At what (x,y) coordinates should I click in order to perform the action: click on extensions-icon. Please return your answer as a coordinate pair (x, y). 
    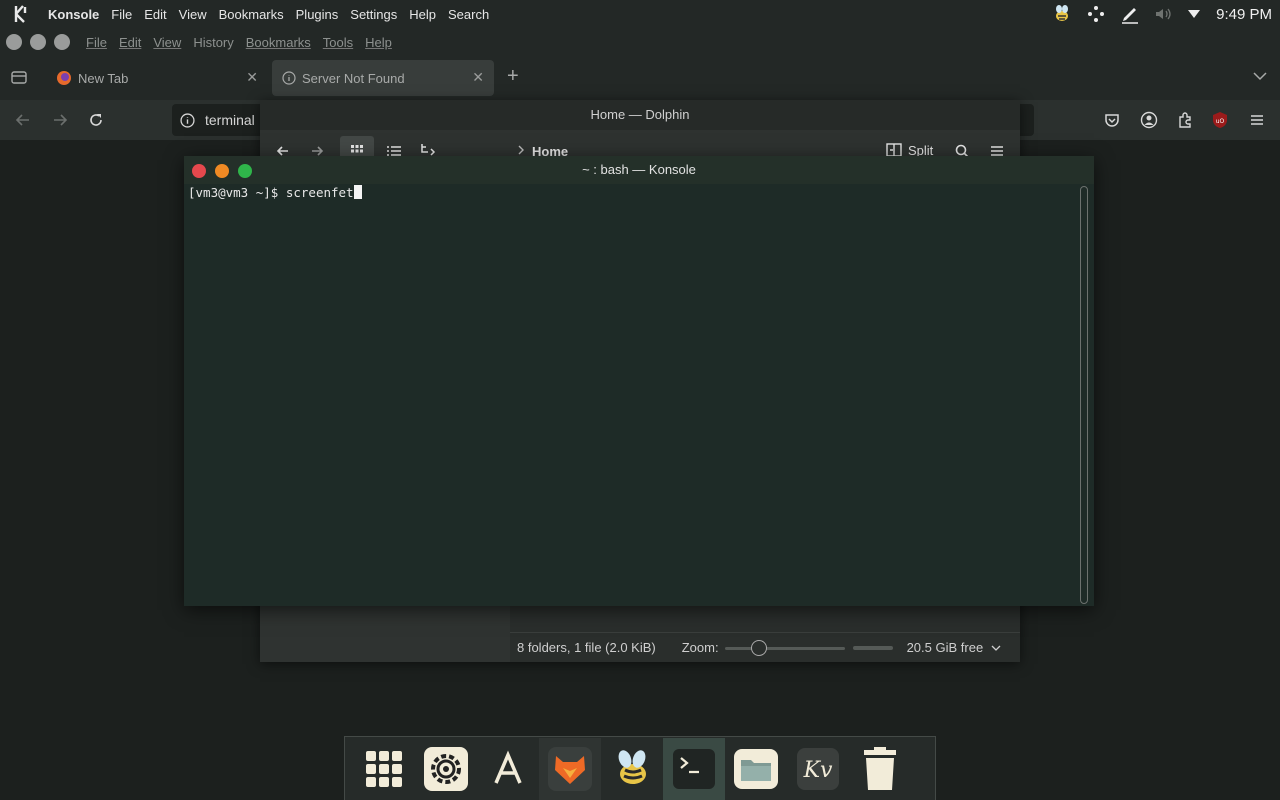
    Looking at the image, I should click on (1185, 120).